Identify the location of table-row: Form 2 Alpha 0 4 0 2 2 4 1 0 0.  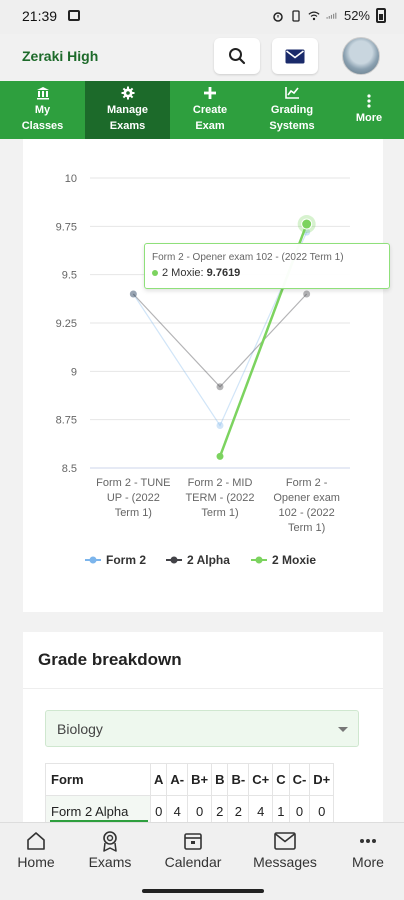
(190, 808).